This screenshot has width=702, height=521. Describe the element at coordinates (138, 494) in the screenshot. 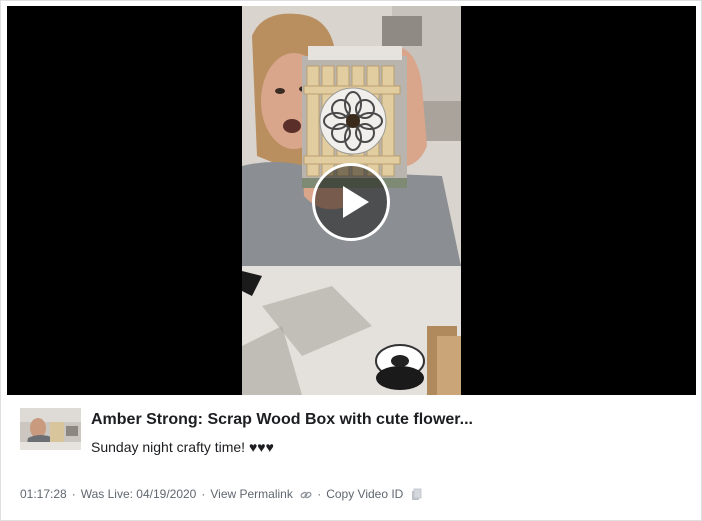

I see `live-date: Was Live: 04/19/2020` at that location.